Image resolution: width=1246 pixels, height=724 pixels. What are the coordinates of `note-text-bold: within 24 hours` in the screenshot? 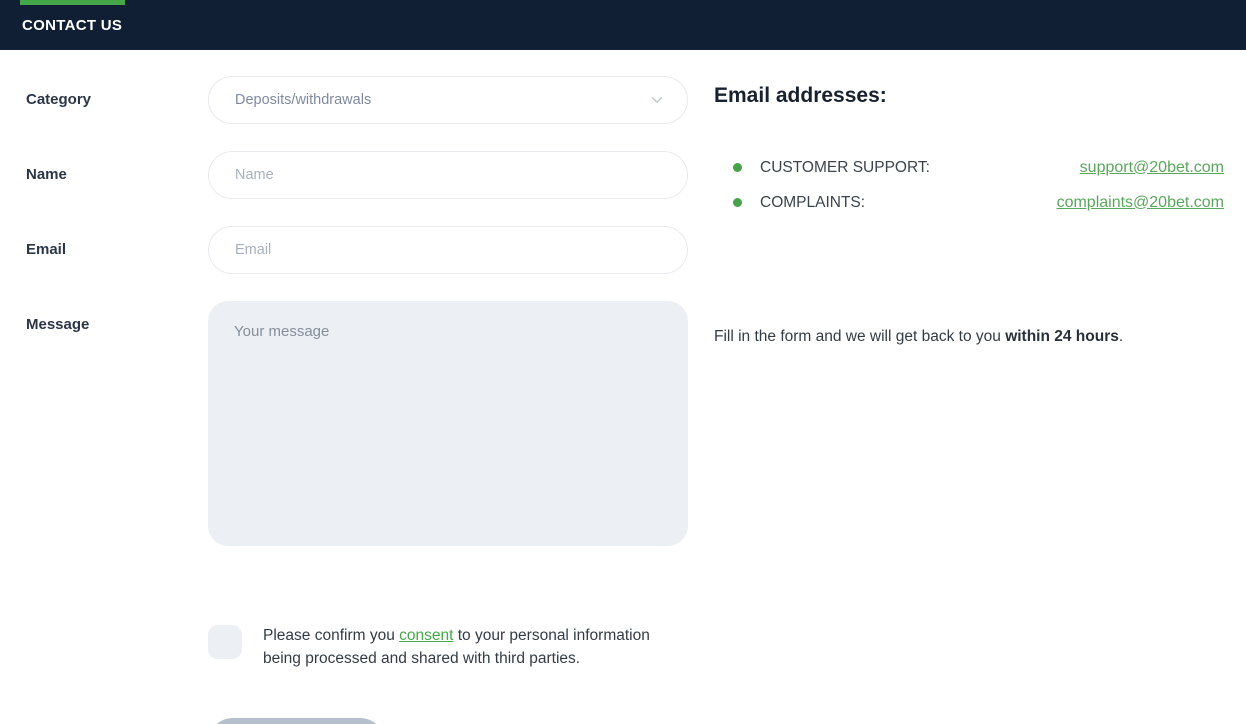 It's located at (1062, 336).